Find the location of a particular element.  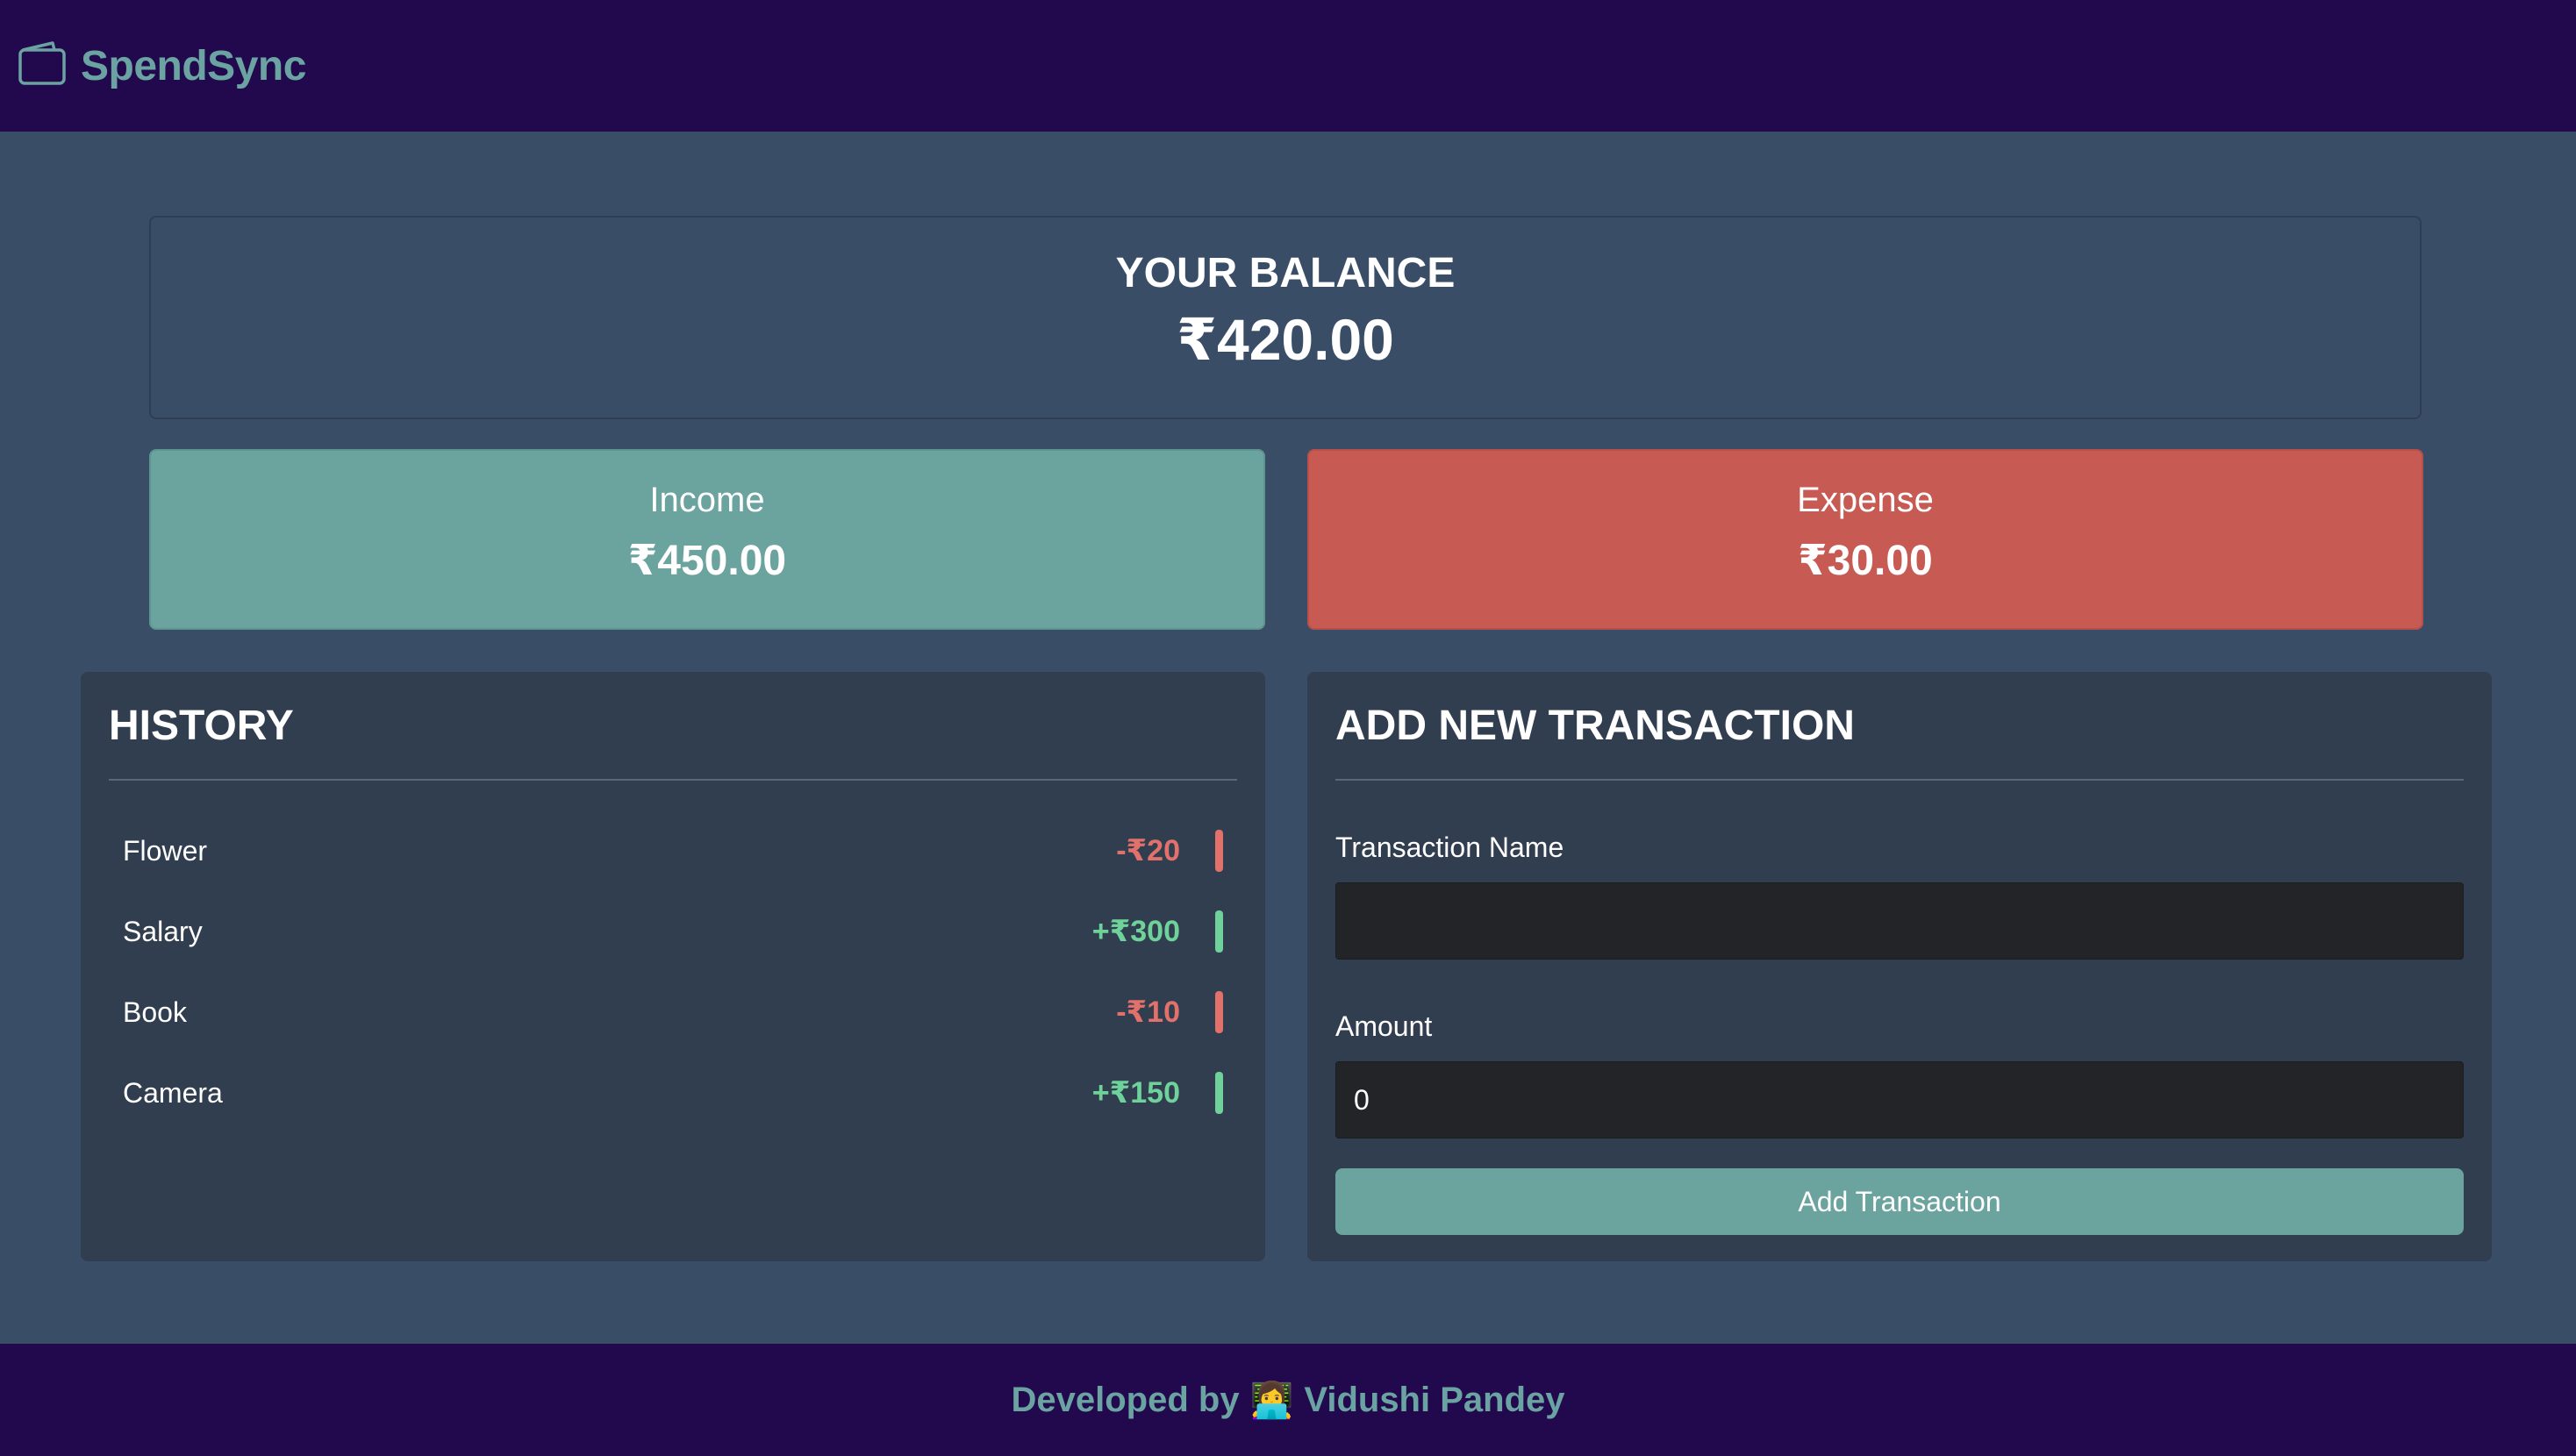

transaction-name-label: Transaction Name is located at coordinates (1449, 847).